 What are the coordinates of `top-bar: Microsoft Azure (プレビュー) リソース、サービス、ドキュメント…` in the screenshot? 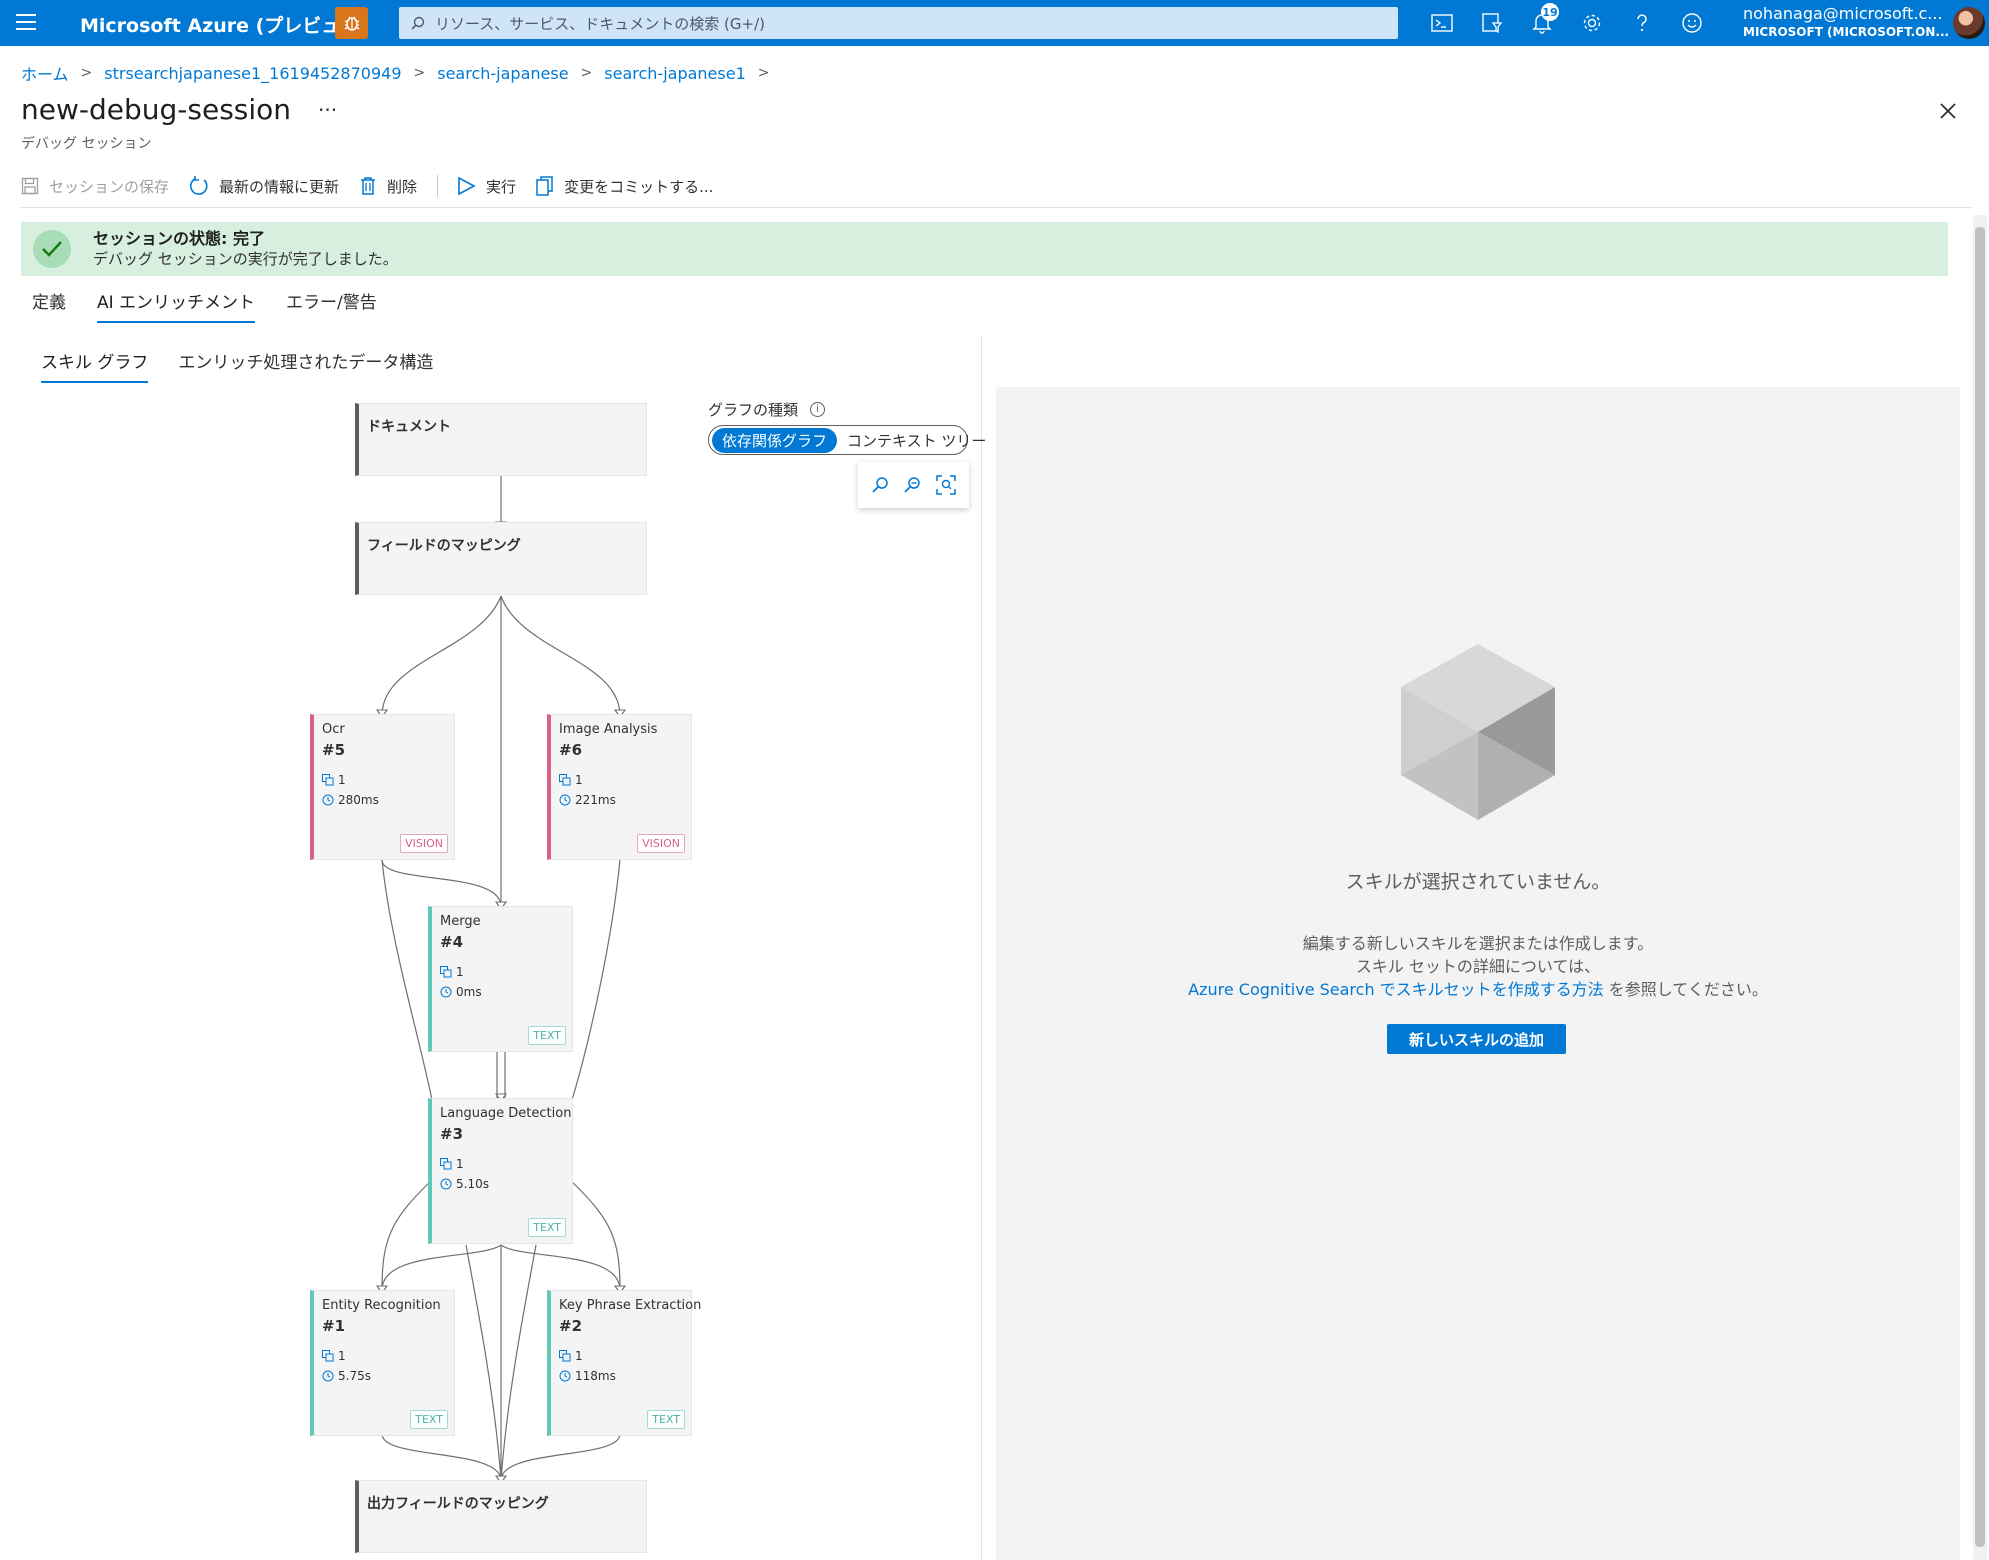 It's located at (994, 23).